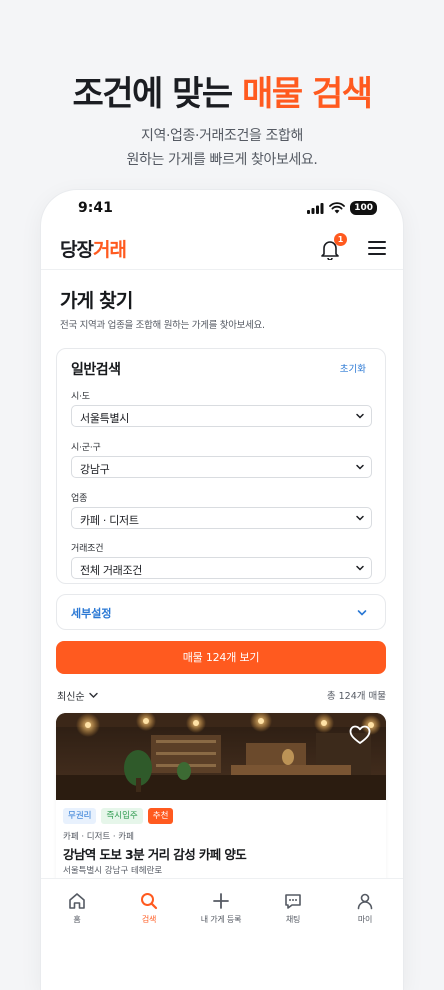  I want to click on tab-home: 홈, so click(77, 908).